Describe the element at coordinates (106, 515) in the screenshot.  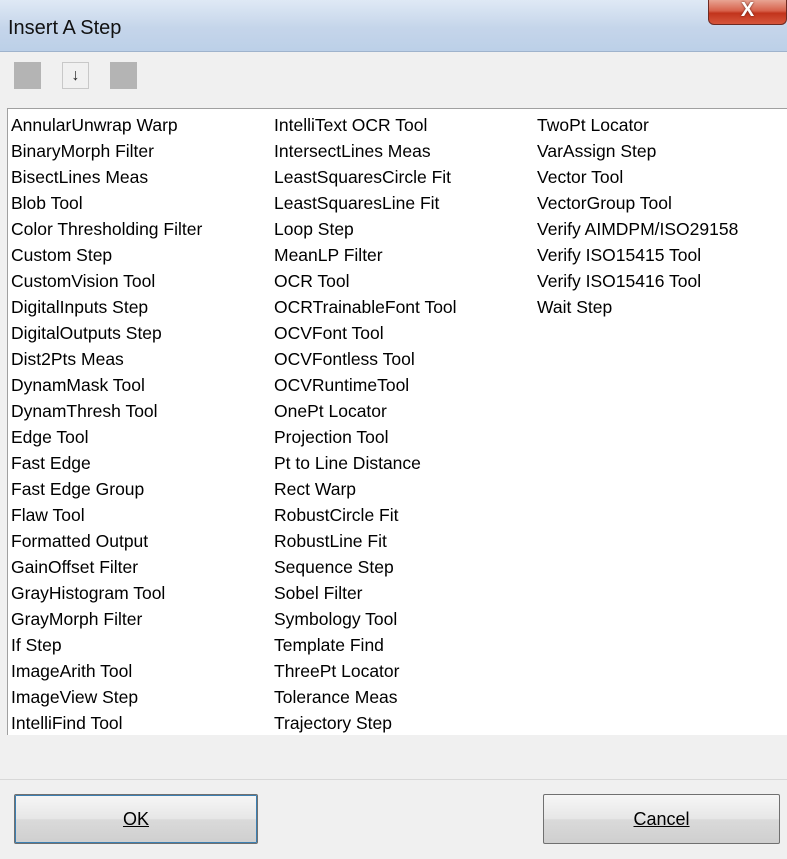
I see `list-item: Flaw Tool` at that location.